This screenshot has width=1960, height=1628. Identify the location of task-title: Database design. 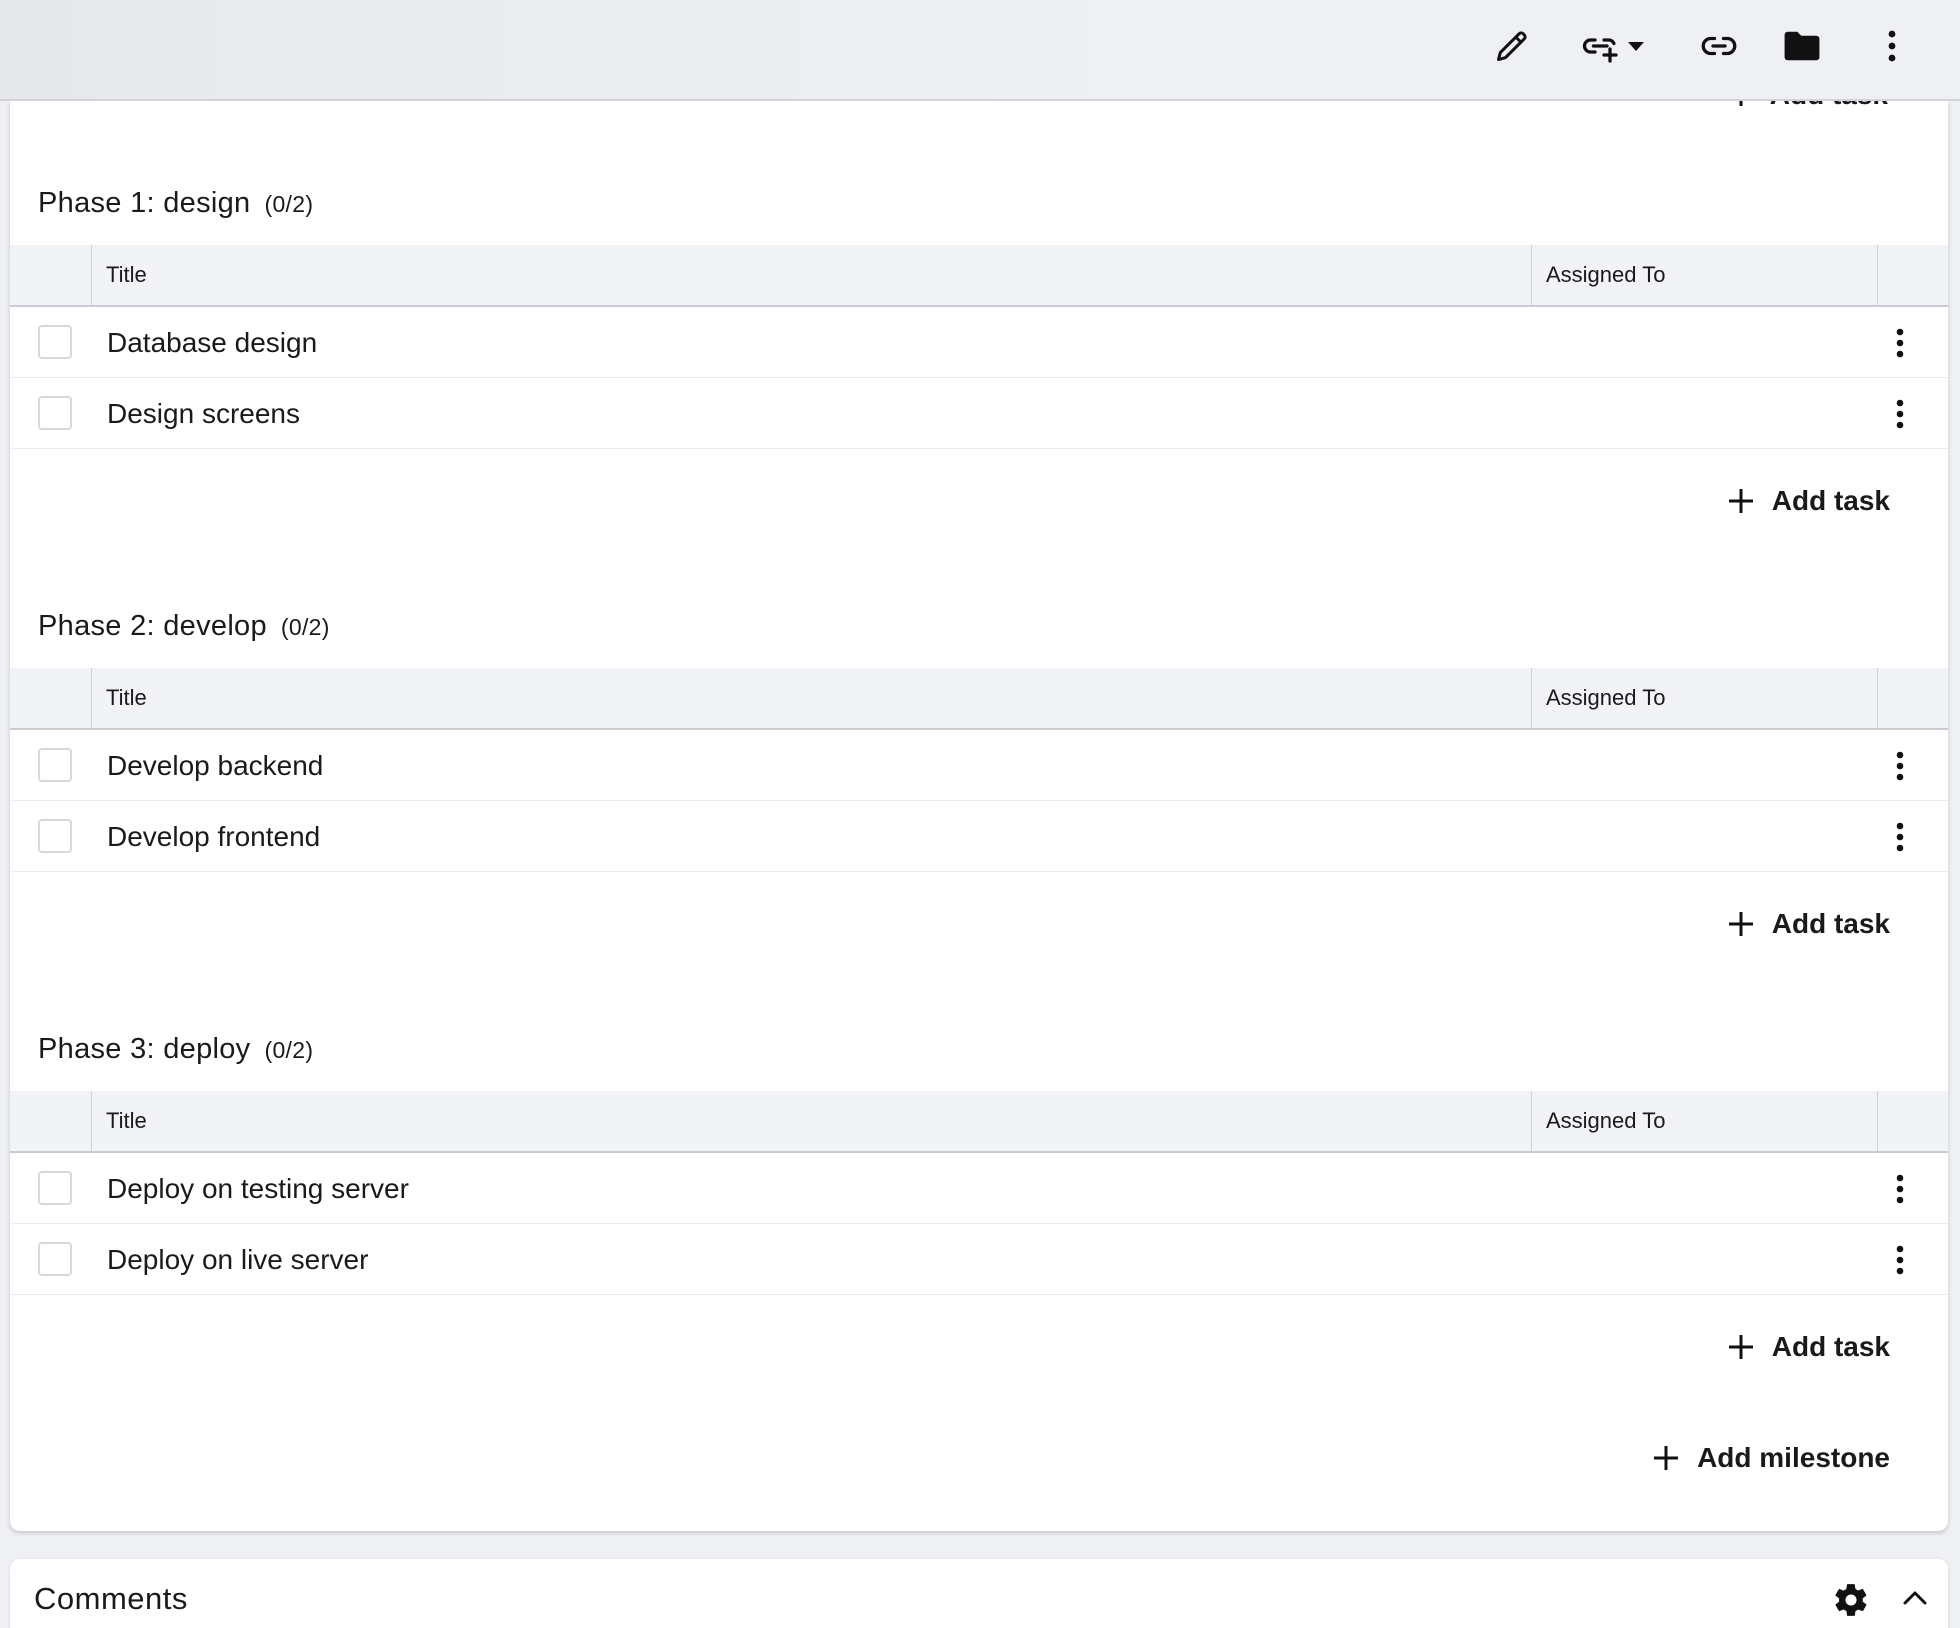
(212, 342).